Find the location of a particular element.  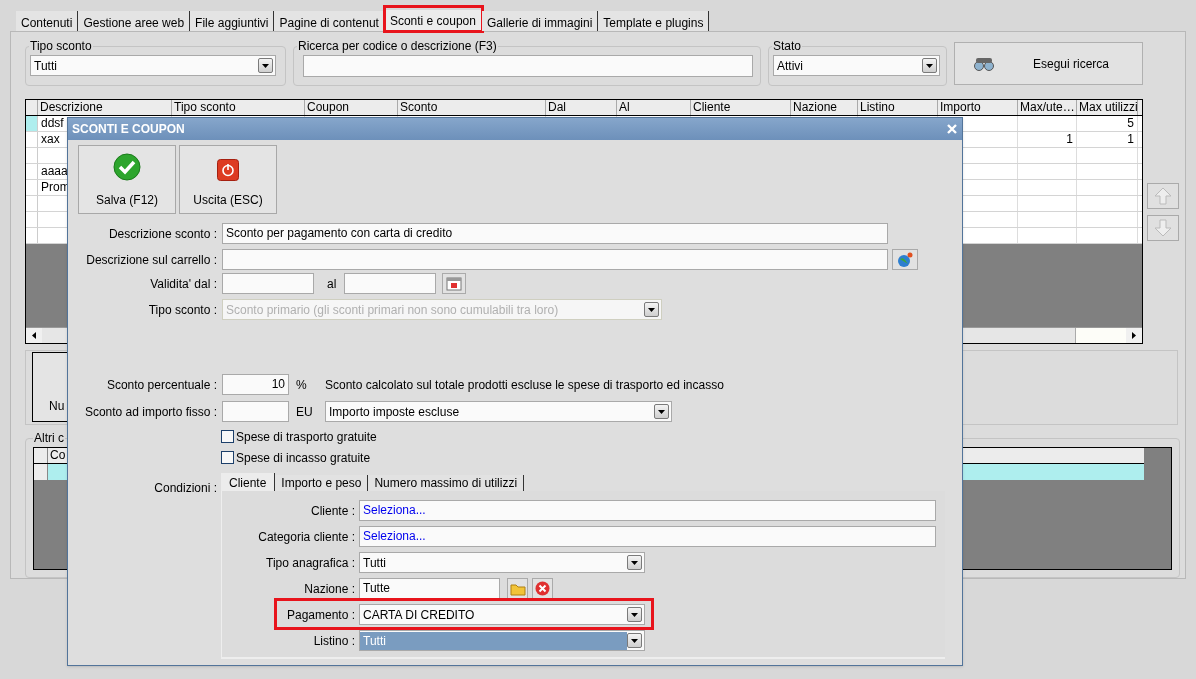

tab: Contenuti is located at coordinates (47, 21).